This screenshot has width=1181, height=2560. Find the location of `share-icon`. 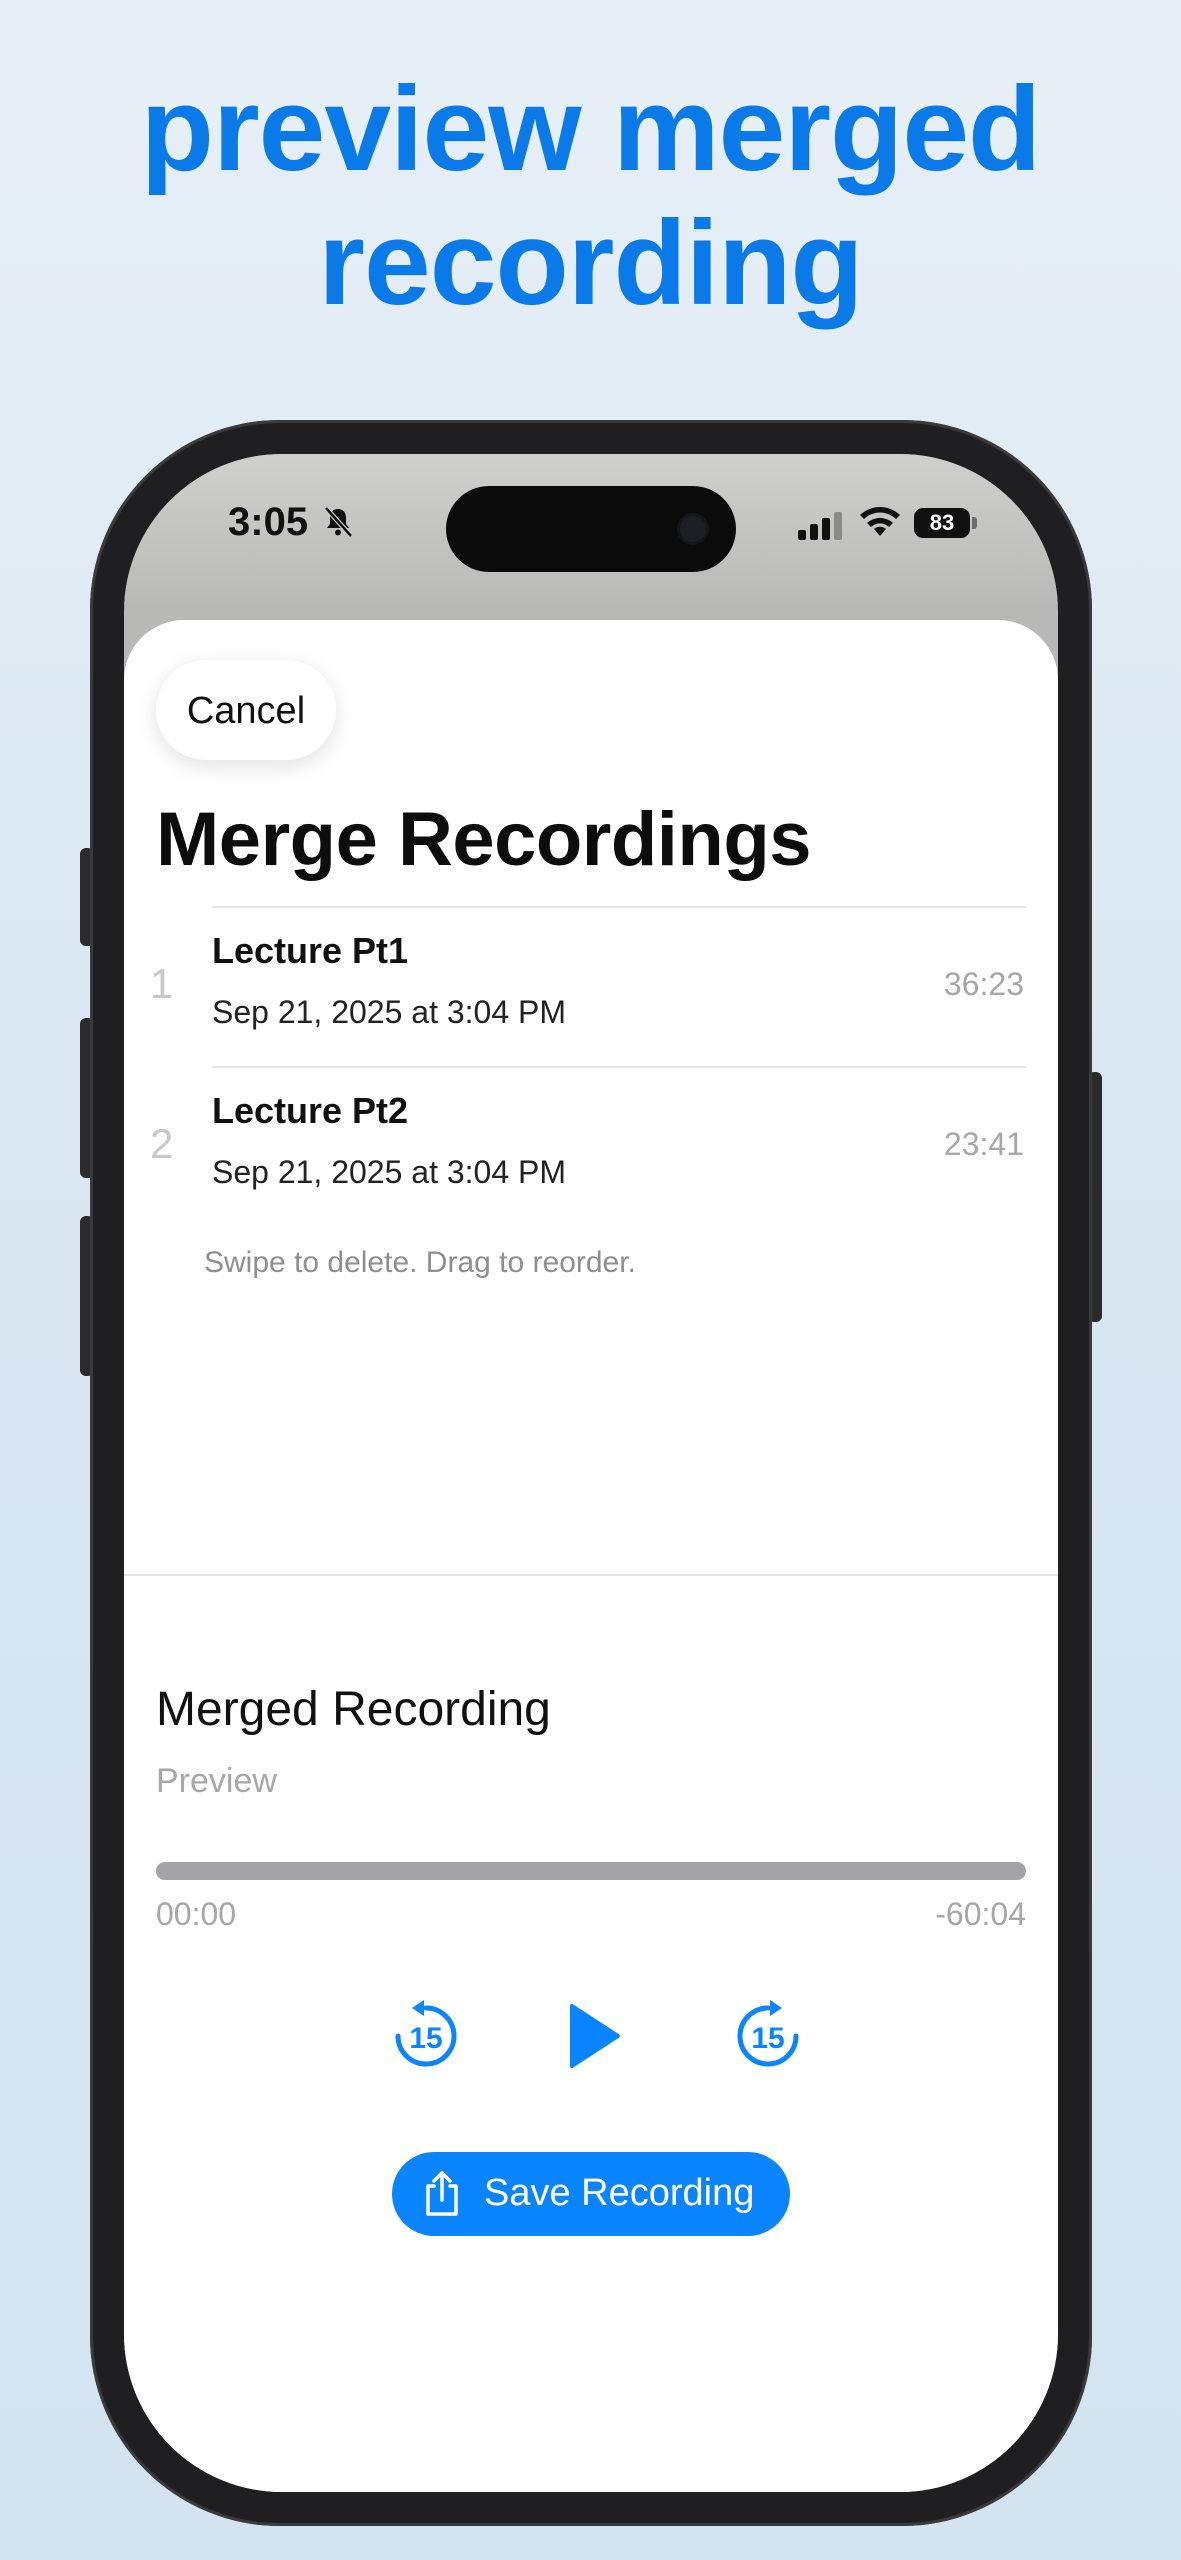

share-icon is located at coordinates (442, 2193).